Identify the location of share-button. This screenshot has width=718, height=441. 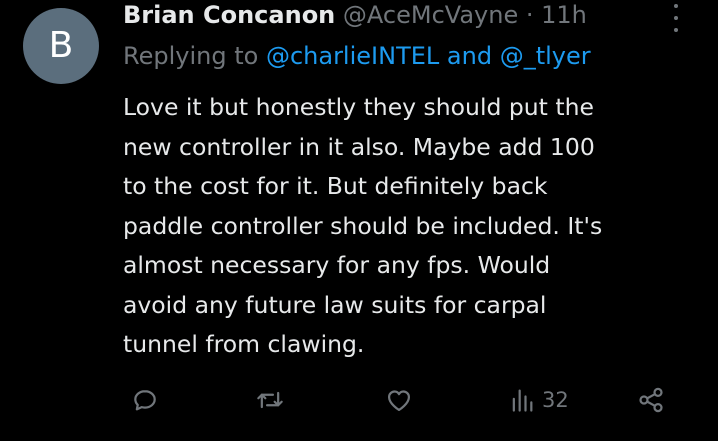
(651, 400).